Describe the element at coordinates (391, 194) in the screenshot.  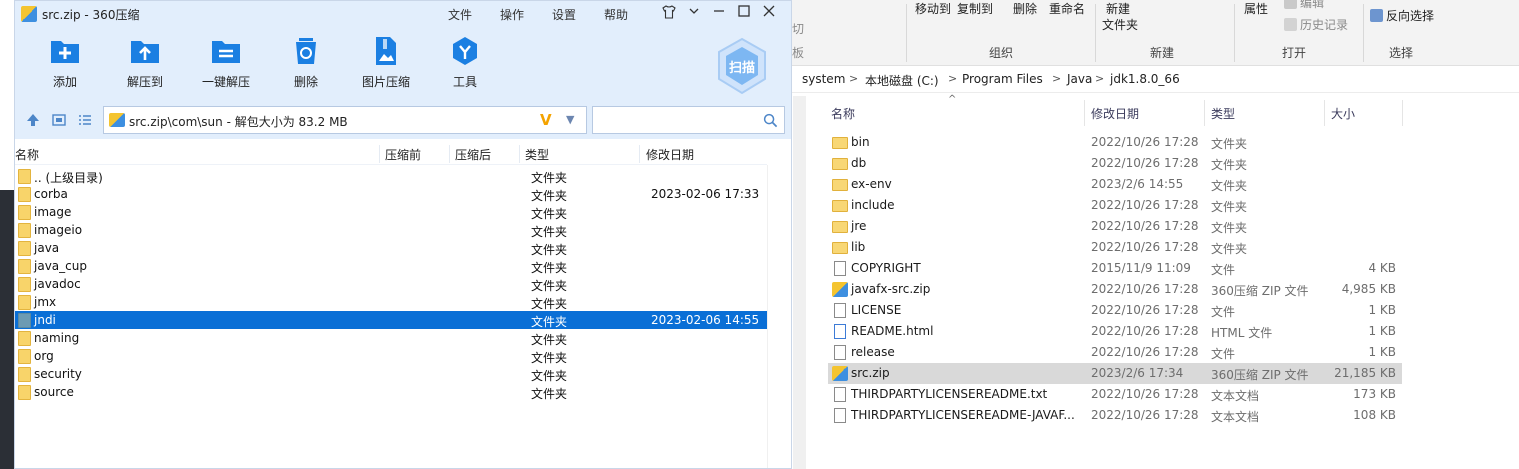
I see `archive-row: corba 文件夹 2023-02-06 17:33` at that location.